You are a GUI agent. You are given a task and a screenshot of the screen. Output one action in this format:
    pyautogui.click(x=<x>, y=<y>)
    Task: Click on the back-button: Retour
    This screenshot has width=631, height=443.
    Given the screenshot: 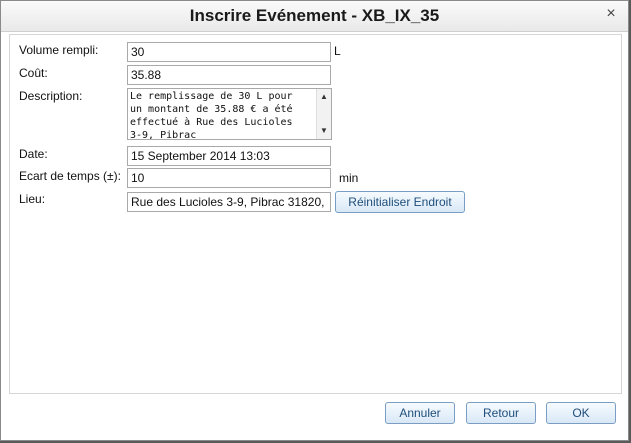 What is the action you would take?
    pyautogui.click(x=501, y=413)
    